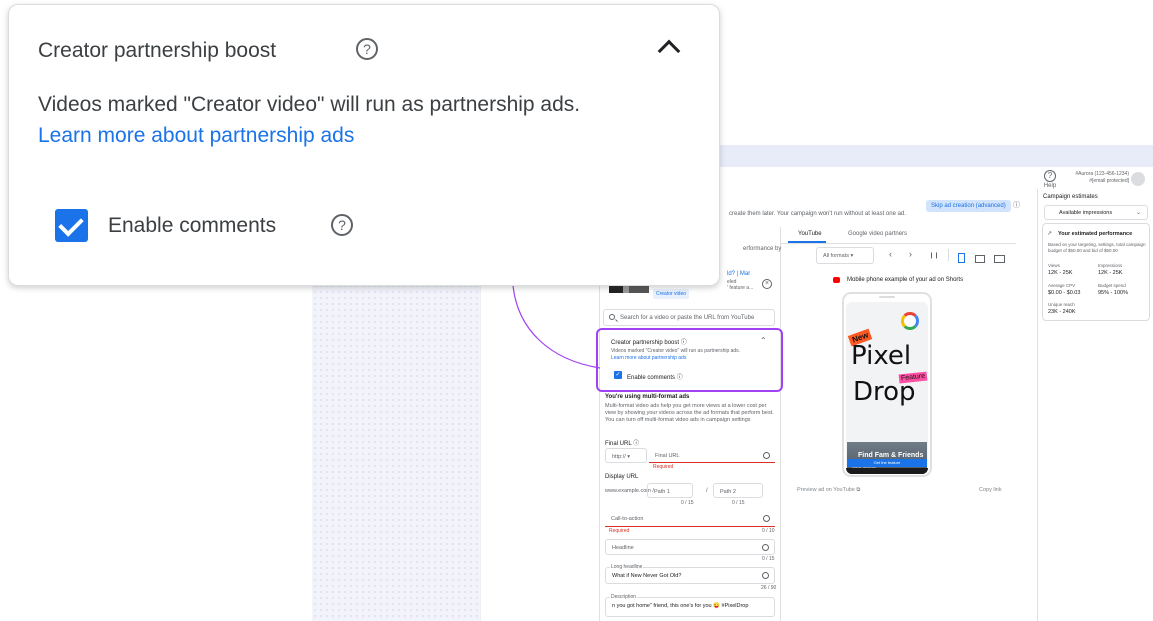  What do you see at coordinates (71, 225) in the screenshot?
I see `enable-comments-checkbox` at bounding box center [71, 225].